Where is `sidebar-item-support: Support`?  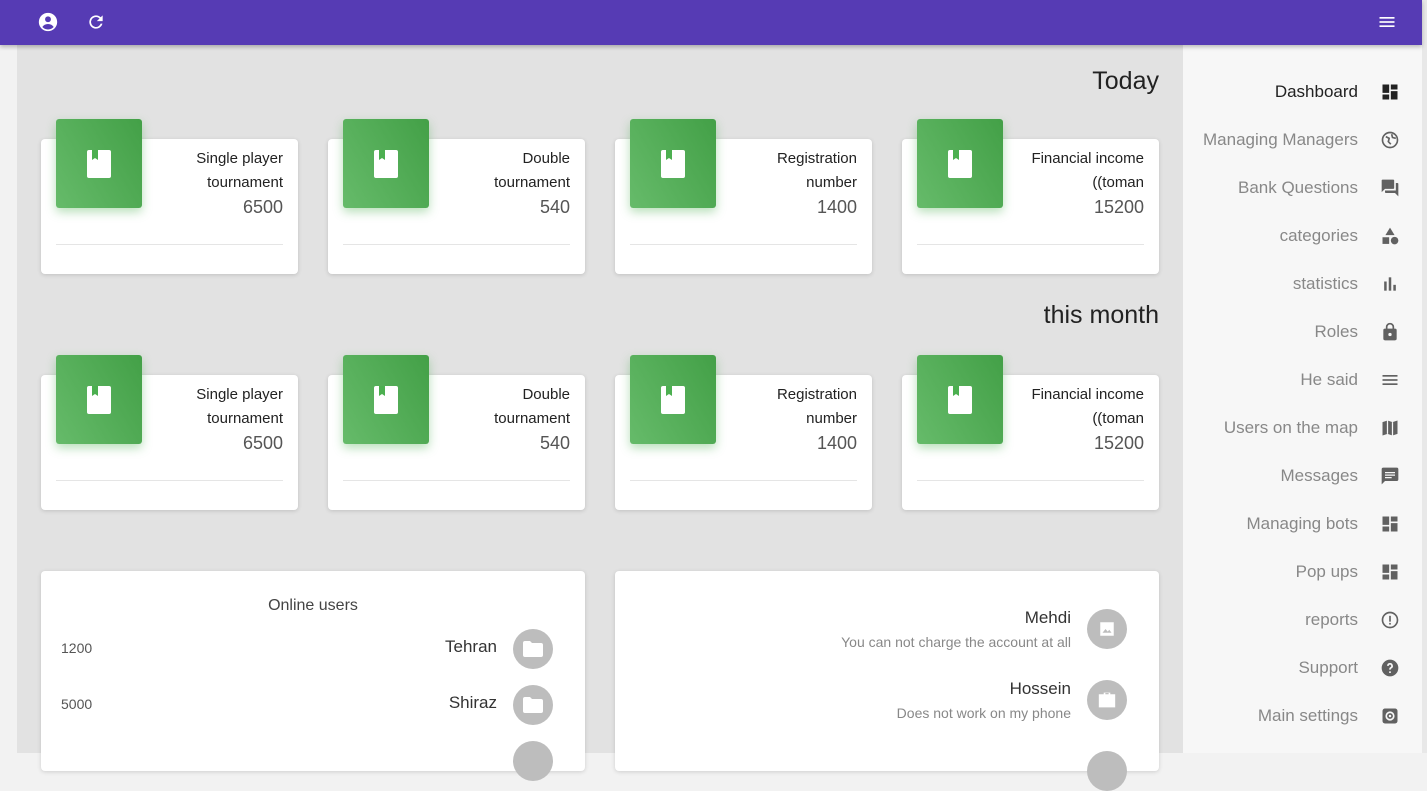 sidebar-item-support: Support is located at coordinates (1302, 668).